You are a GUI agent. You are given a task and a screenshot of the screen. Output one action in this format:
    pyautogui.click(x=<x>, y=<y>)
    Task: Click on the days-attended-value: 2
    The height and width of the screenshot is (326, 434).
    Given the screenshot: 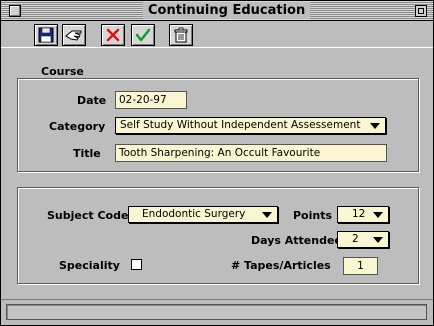 What is the action you would take?
    pyautogui.click(x=355, y=239)
    